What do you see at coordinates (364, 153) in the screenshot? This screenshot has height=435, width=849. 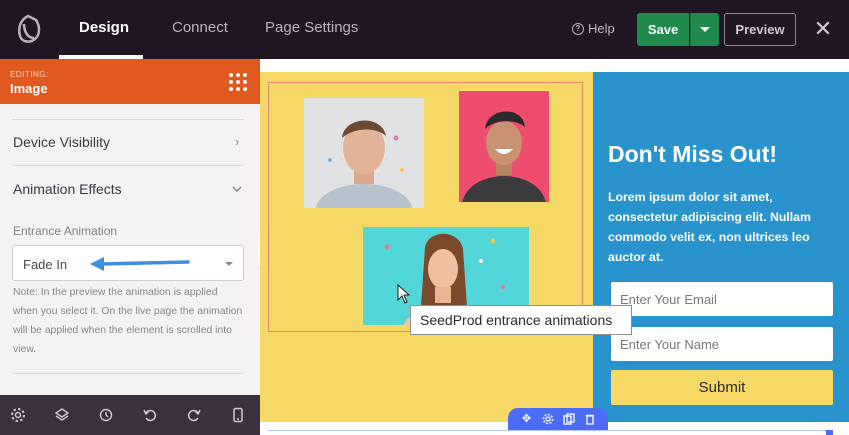 I see `photo-young-man` at bounding box center [364, 153].